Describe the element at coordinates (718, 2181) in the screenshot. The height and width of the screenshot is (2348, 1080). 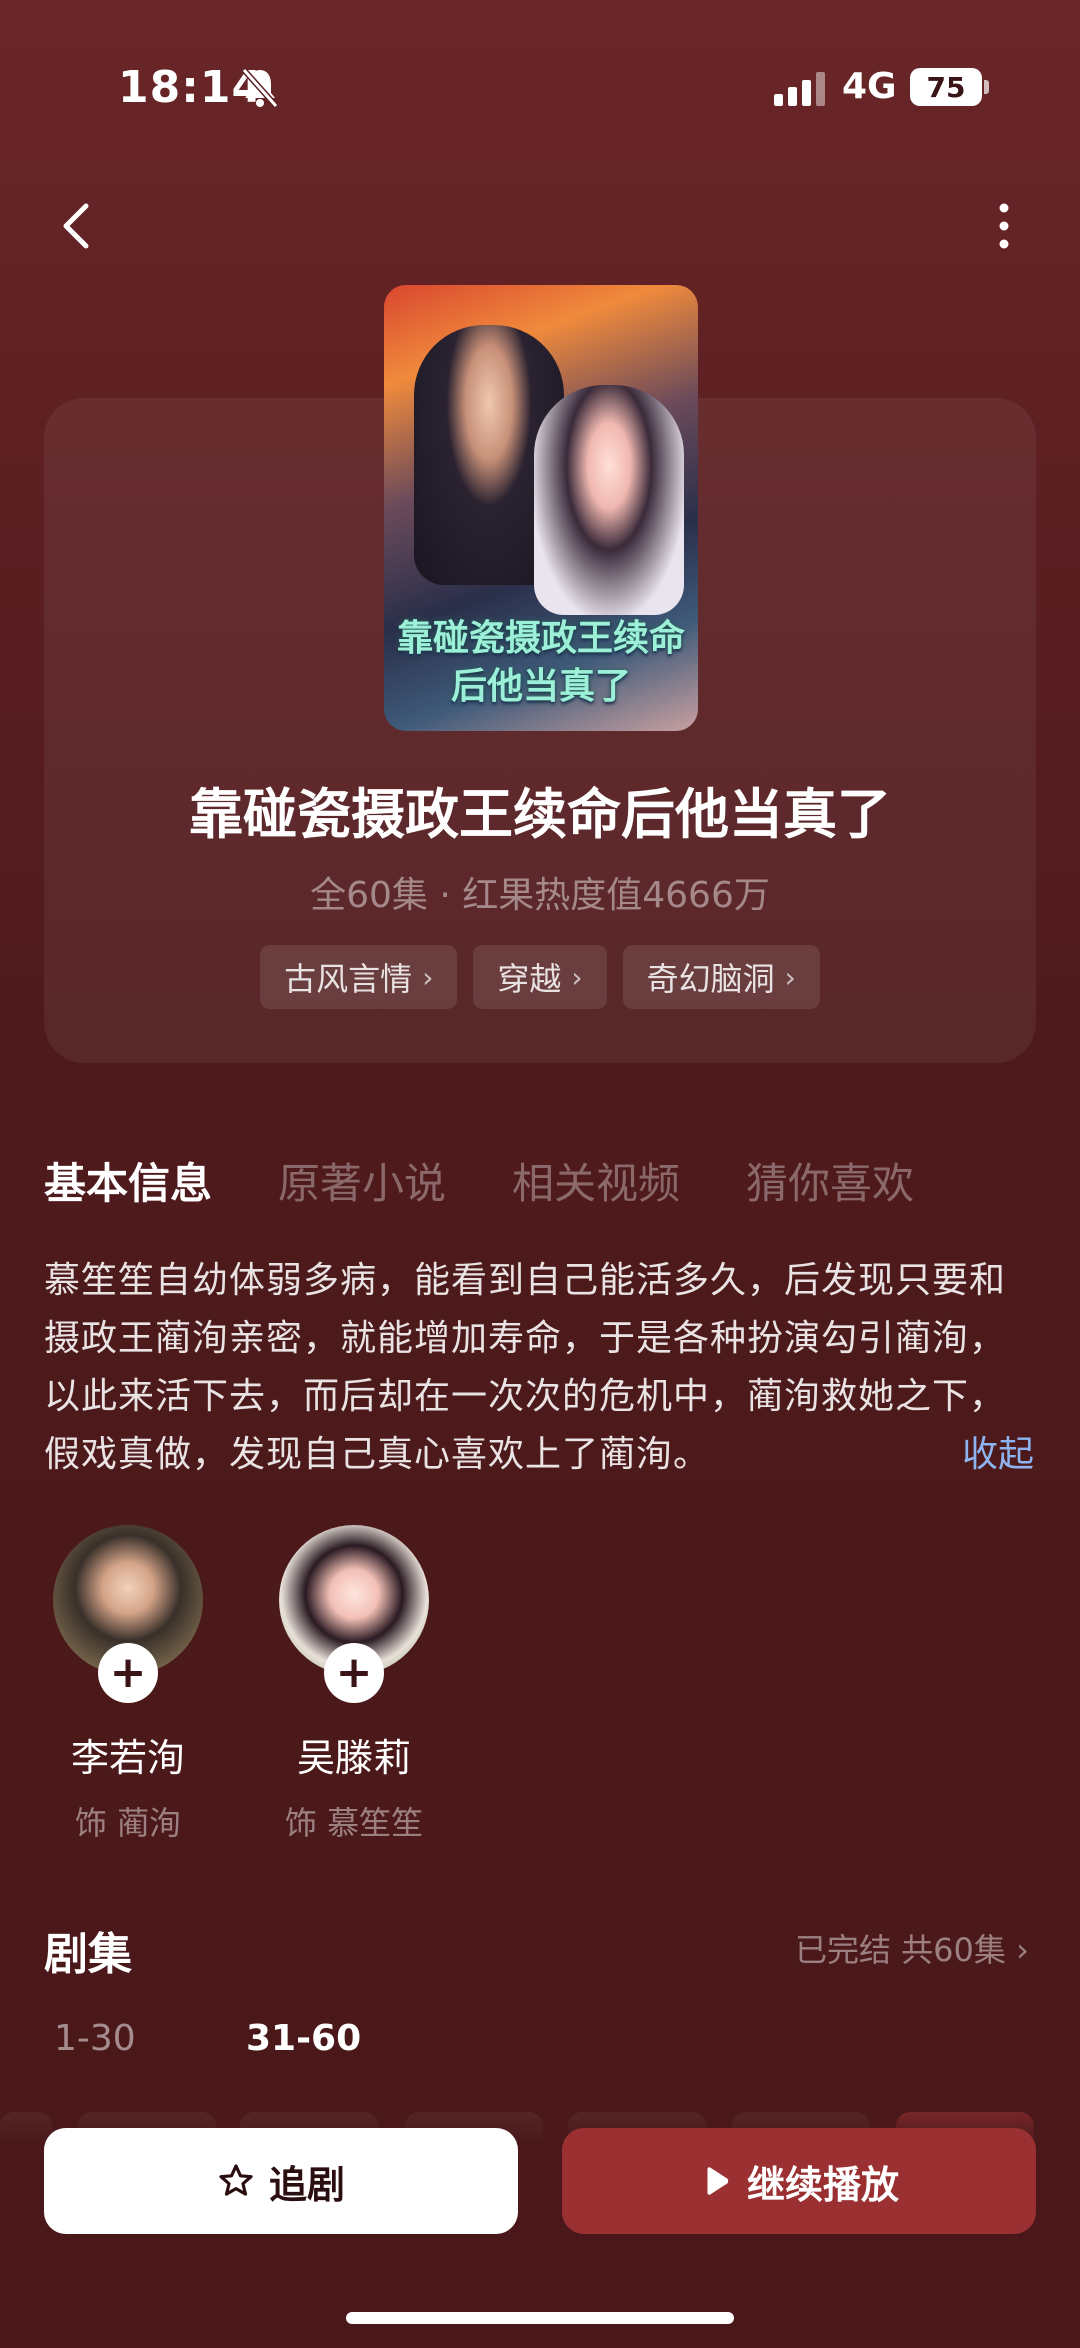
I see `play-icon` at that location.